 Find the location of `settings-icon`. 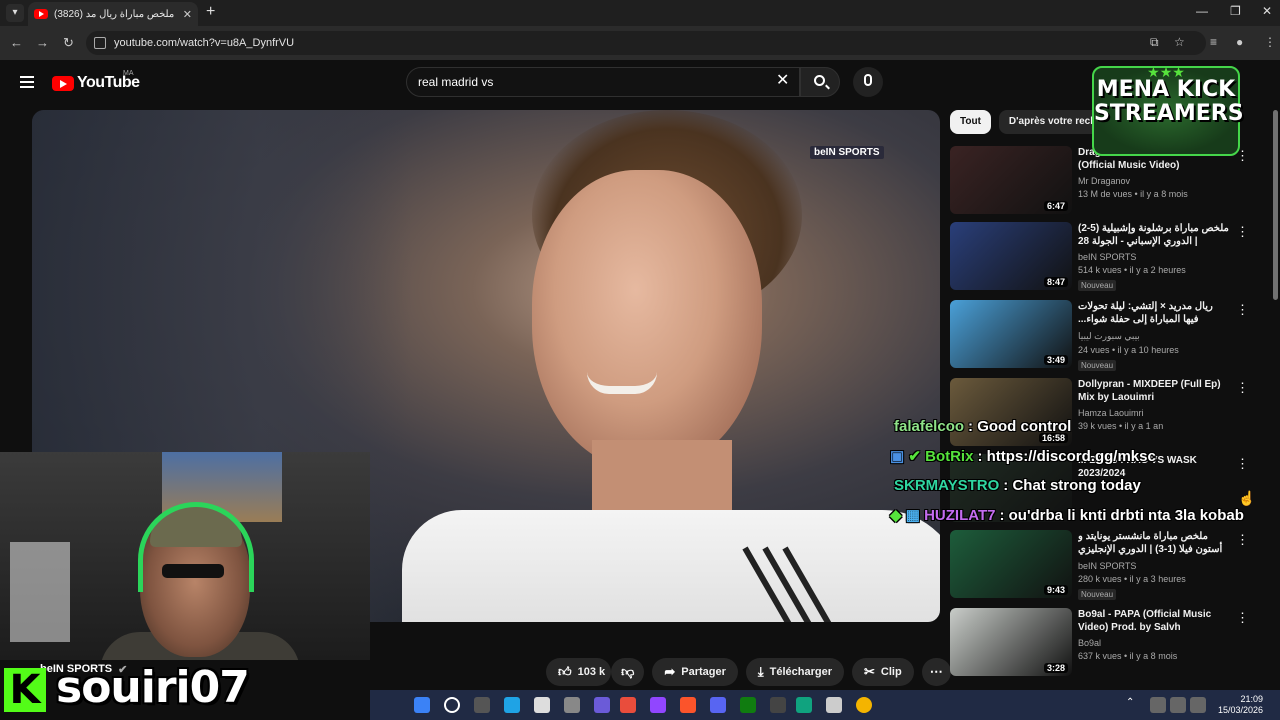

settings-icon is located at coordinates (572, 705).